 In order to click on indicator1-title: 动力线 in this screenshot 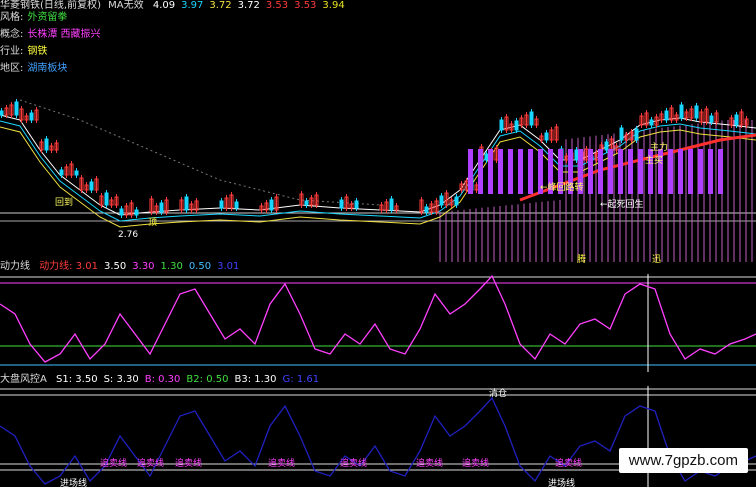, I will do `click(15, 266)`.